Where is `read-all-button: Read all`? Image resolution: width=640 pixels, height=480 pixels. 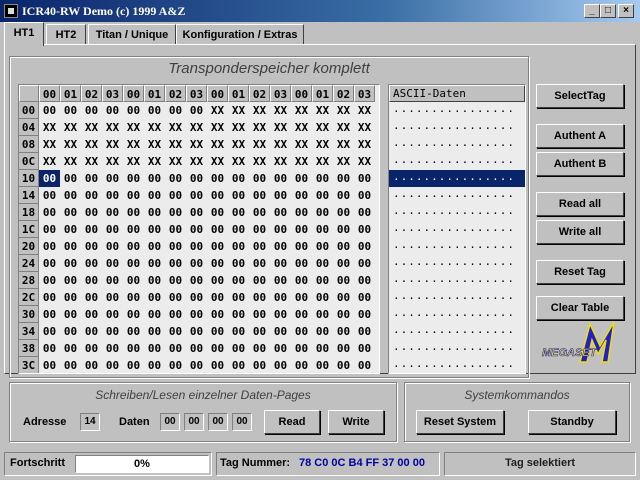
read-all-button: Read all is located at coordinates (580, 204).